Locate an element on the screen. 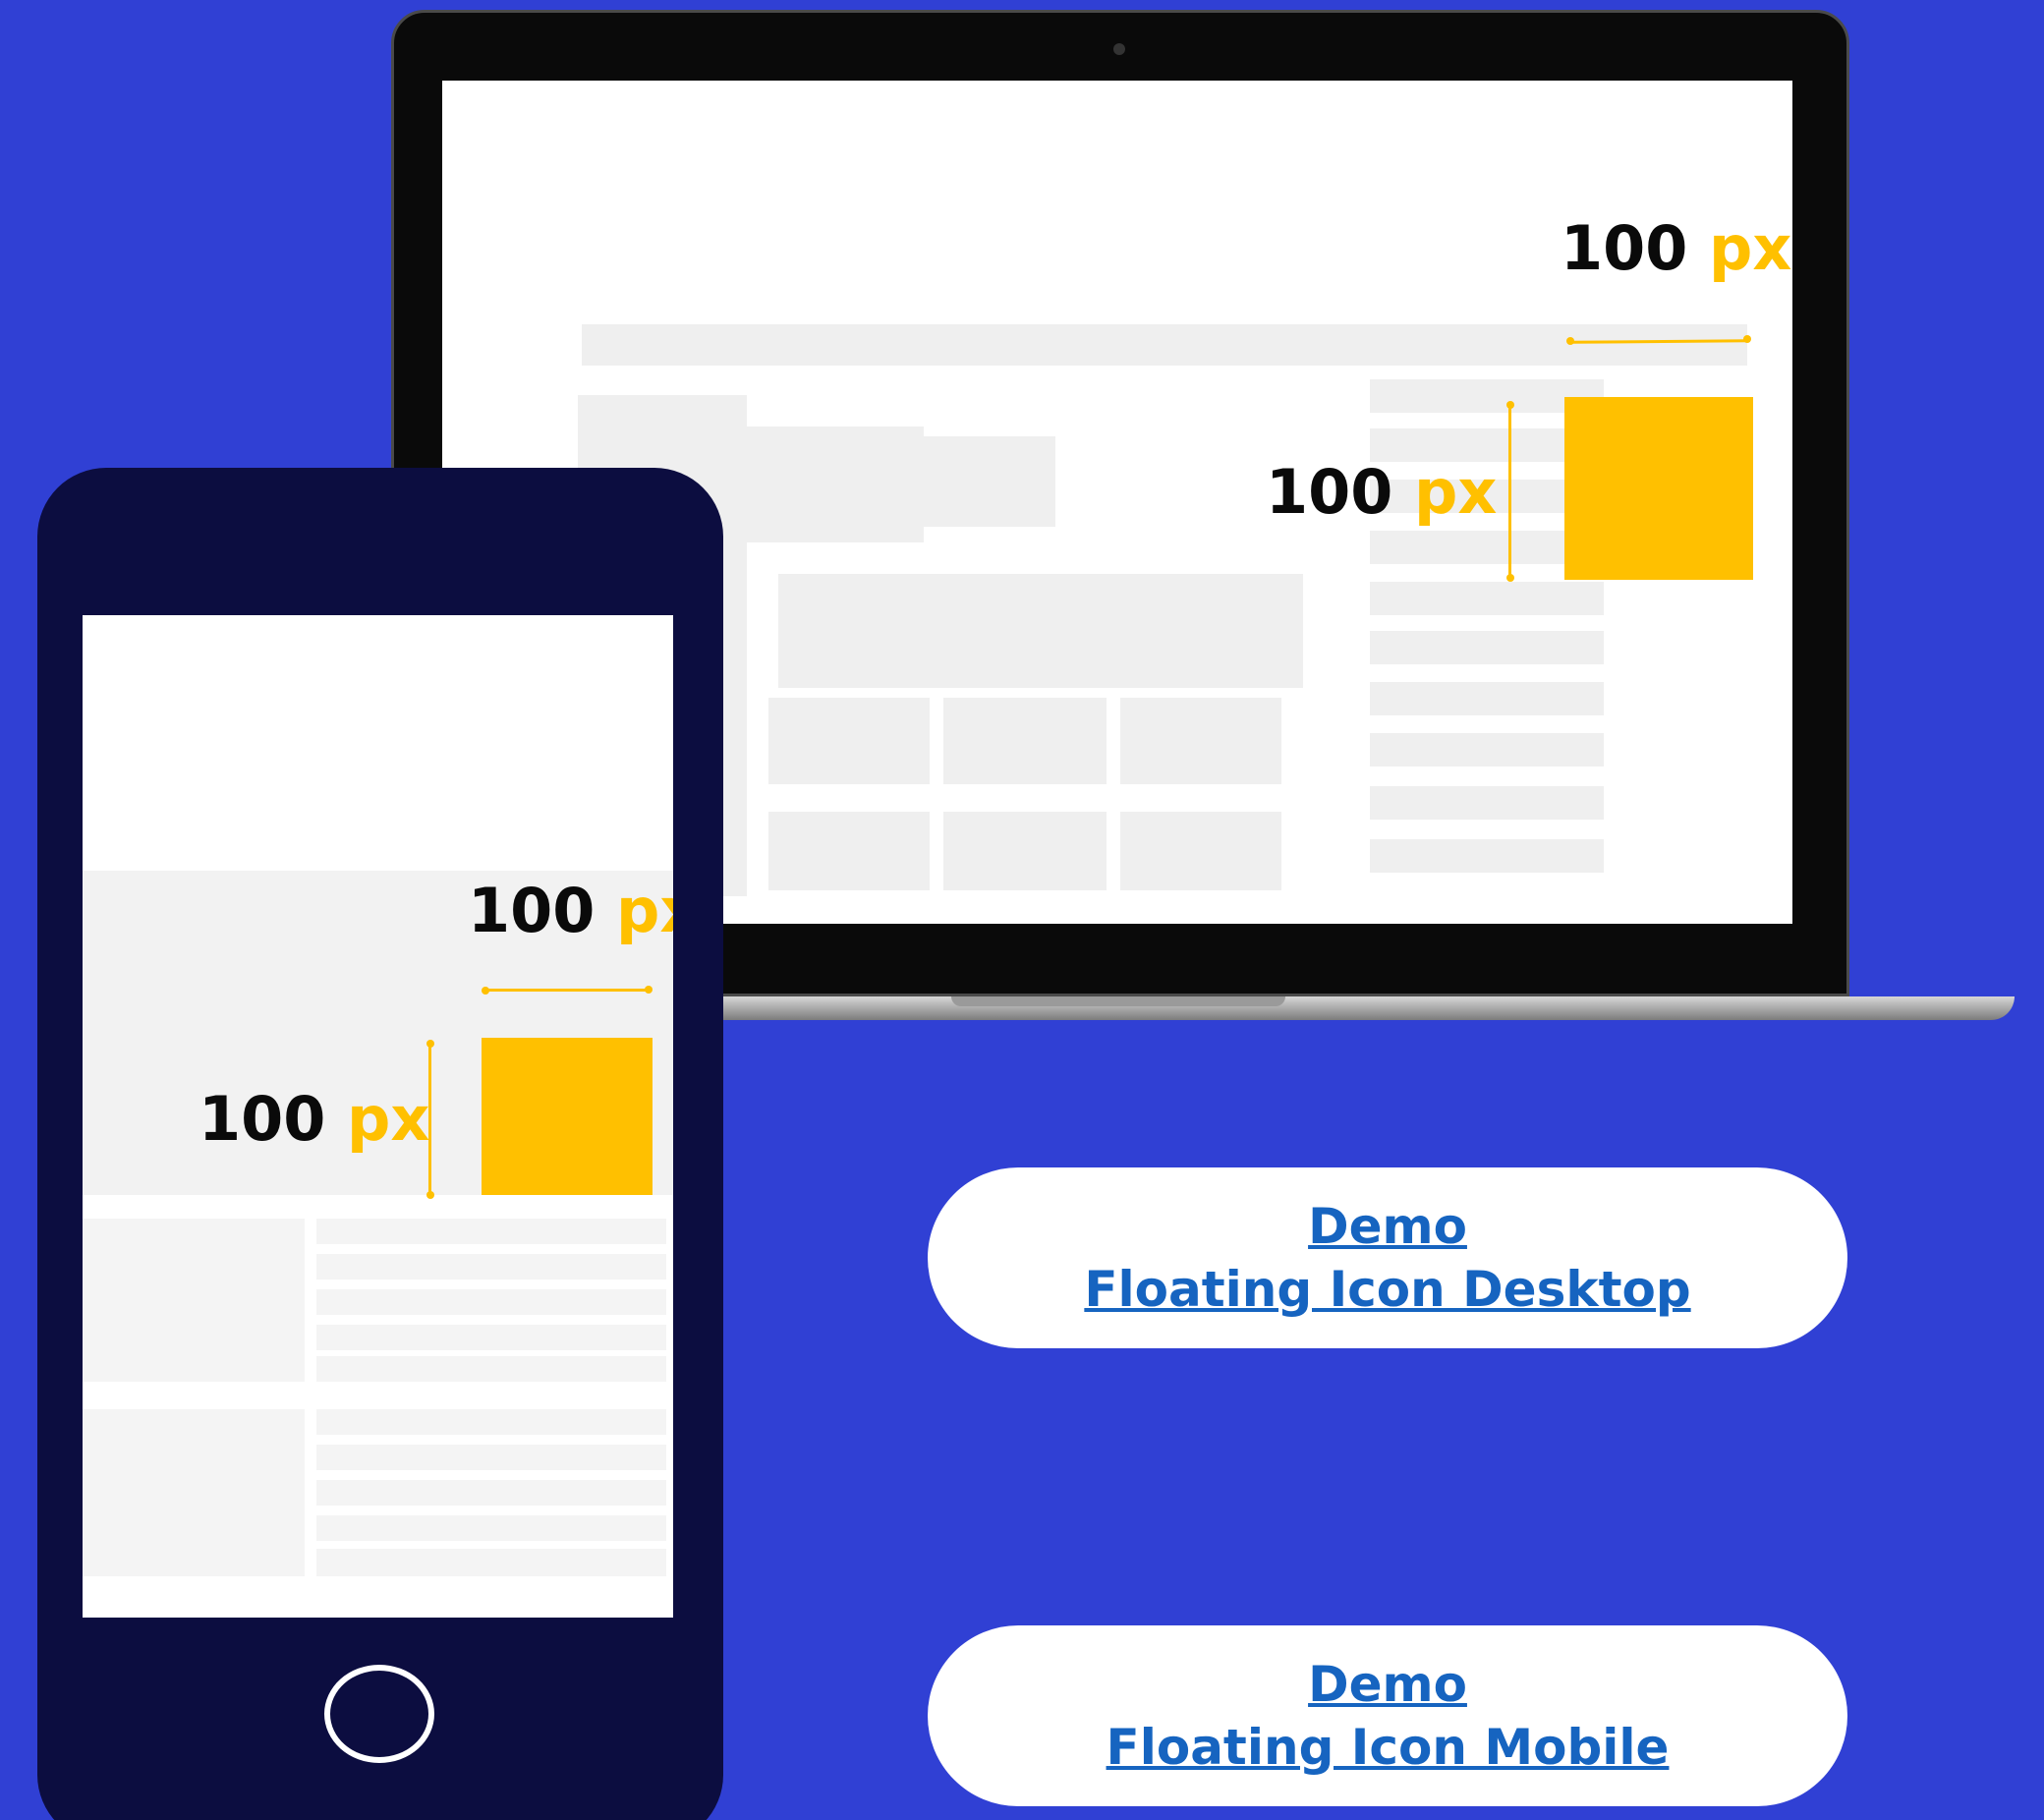 Image resolution: width=2044 pixels, height=1820 pixels. laptop-notch is located at coordinates (1118, 1001).